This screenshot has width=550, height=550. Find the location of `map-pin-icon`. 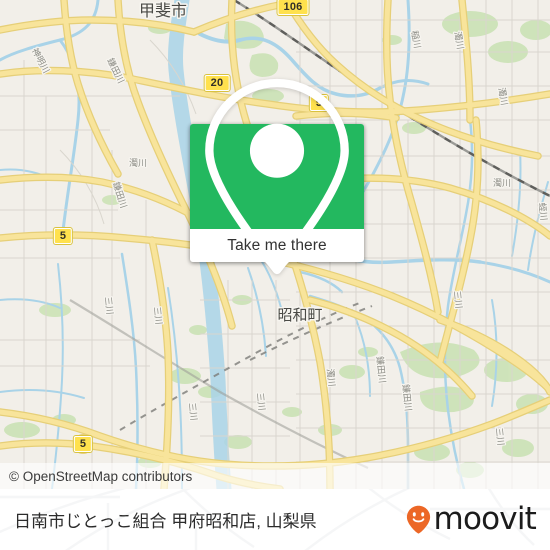

map-pin-icon is located at coordinates (277, 176).